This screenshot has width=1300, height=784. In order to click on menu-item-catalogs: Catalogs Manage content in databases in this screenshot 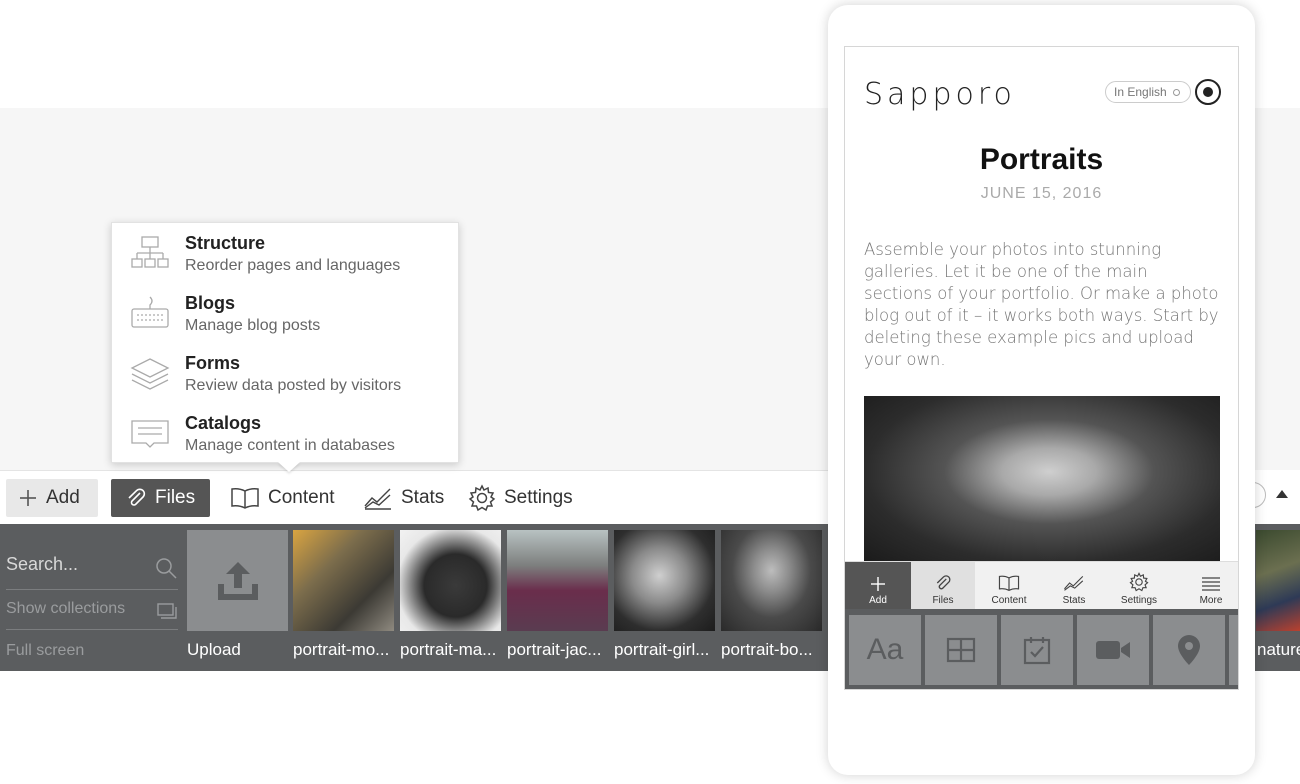, I will do `click(285, 433)`.